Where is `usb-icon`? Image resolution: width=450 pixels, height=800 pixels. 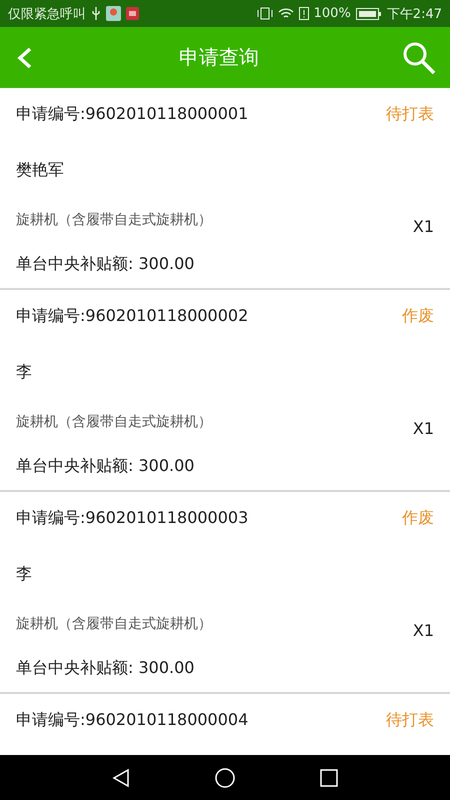
usb-icon is located at coordinates (96, 13).